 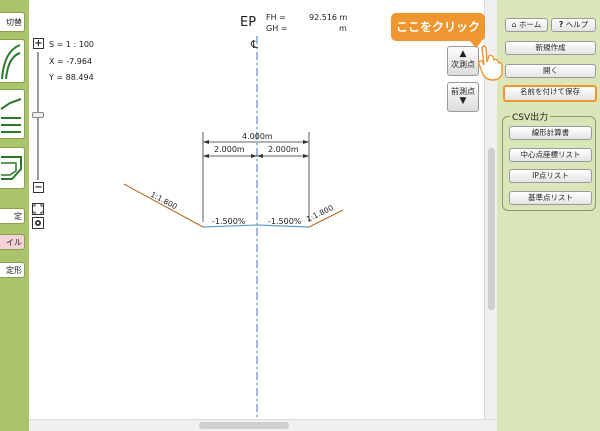 What do you see at coordinates (550, 198) in the screenshot?
I see `csv-reference-points-button: 基準点リスト` at bounding box center [550, 198].